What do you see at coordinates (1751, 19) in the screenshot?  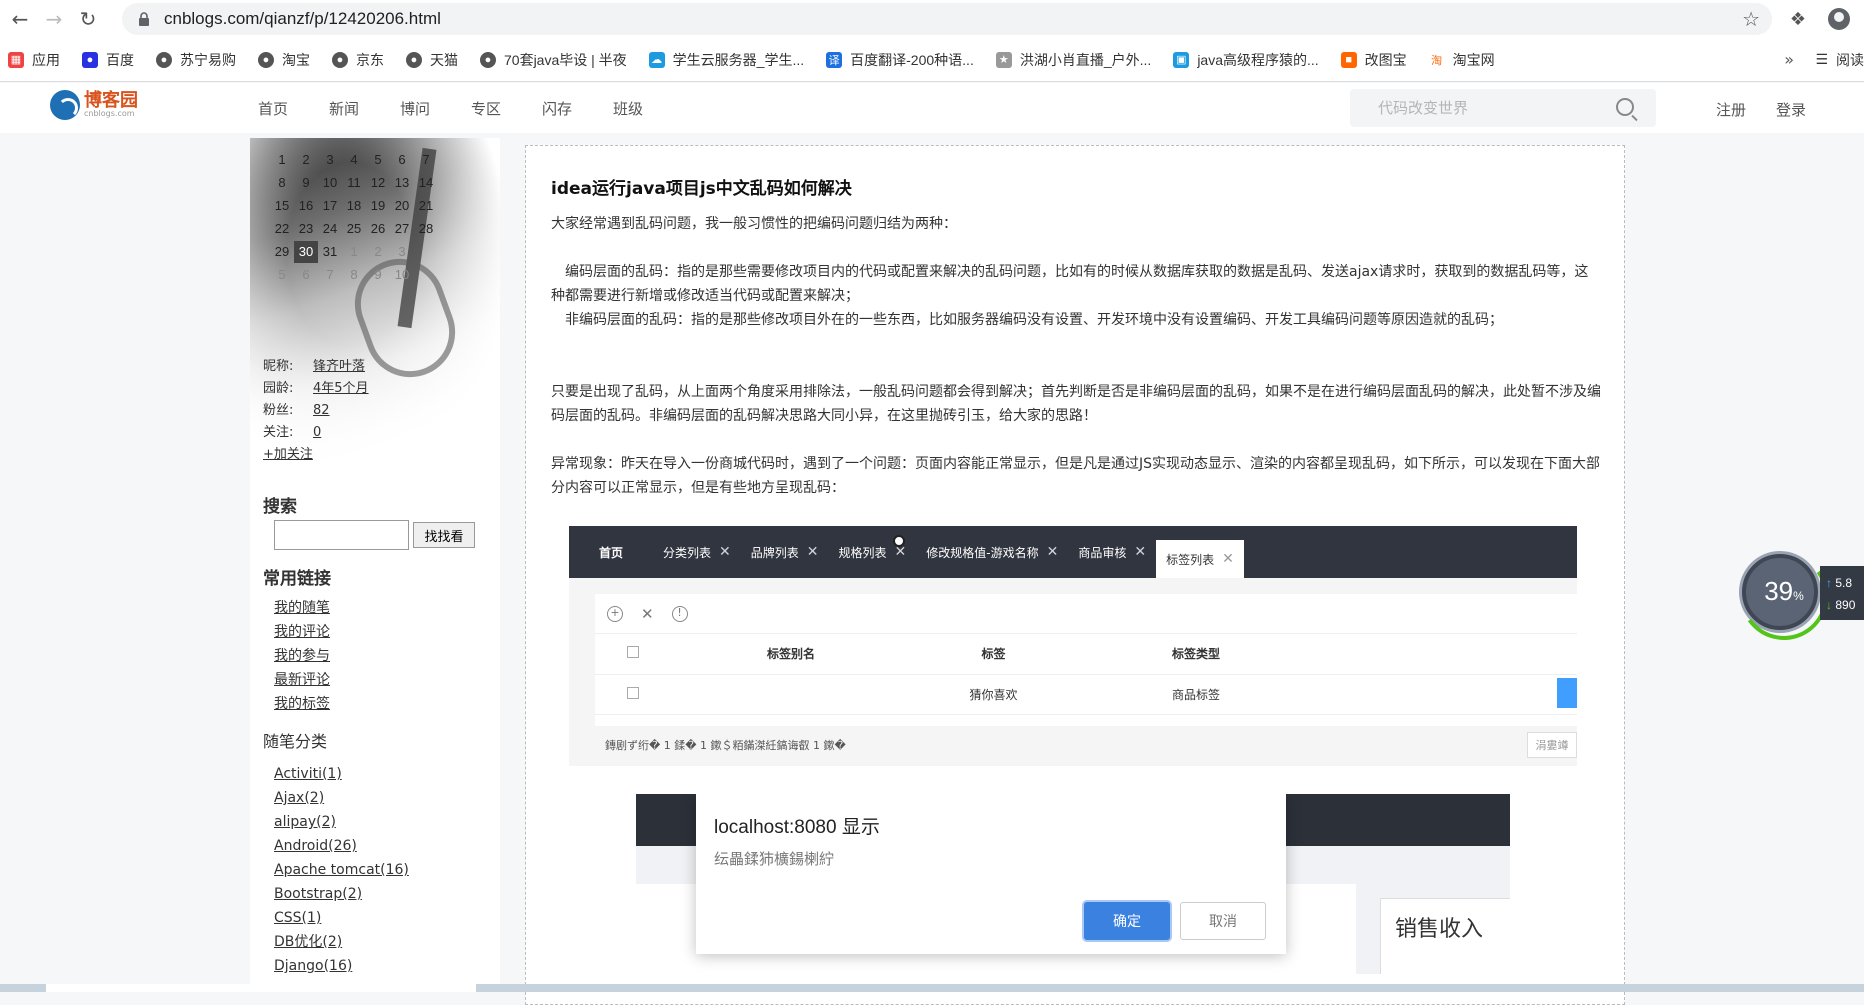 I see `bookmark-star-icon: ☆` at bounding box center [1751, 19].